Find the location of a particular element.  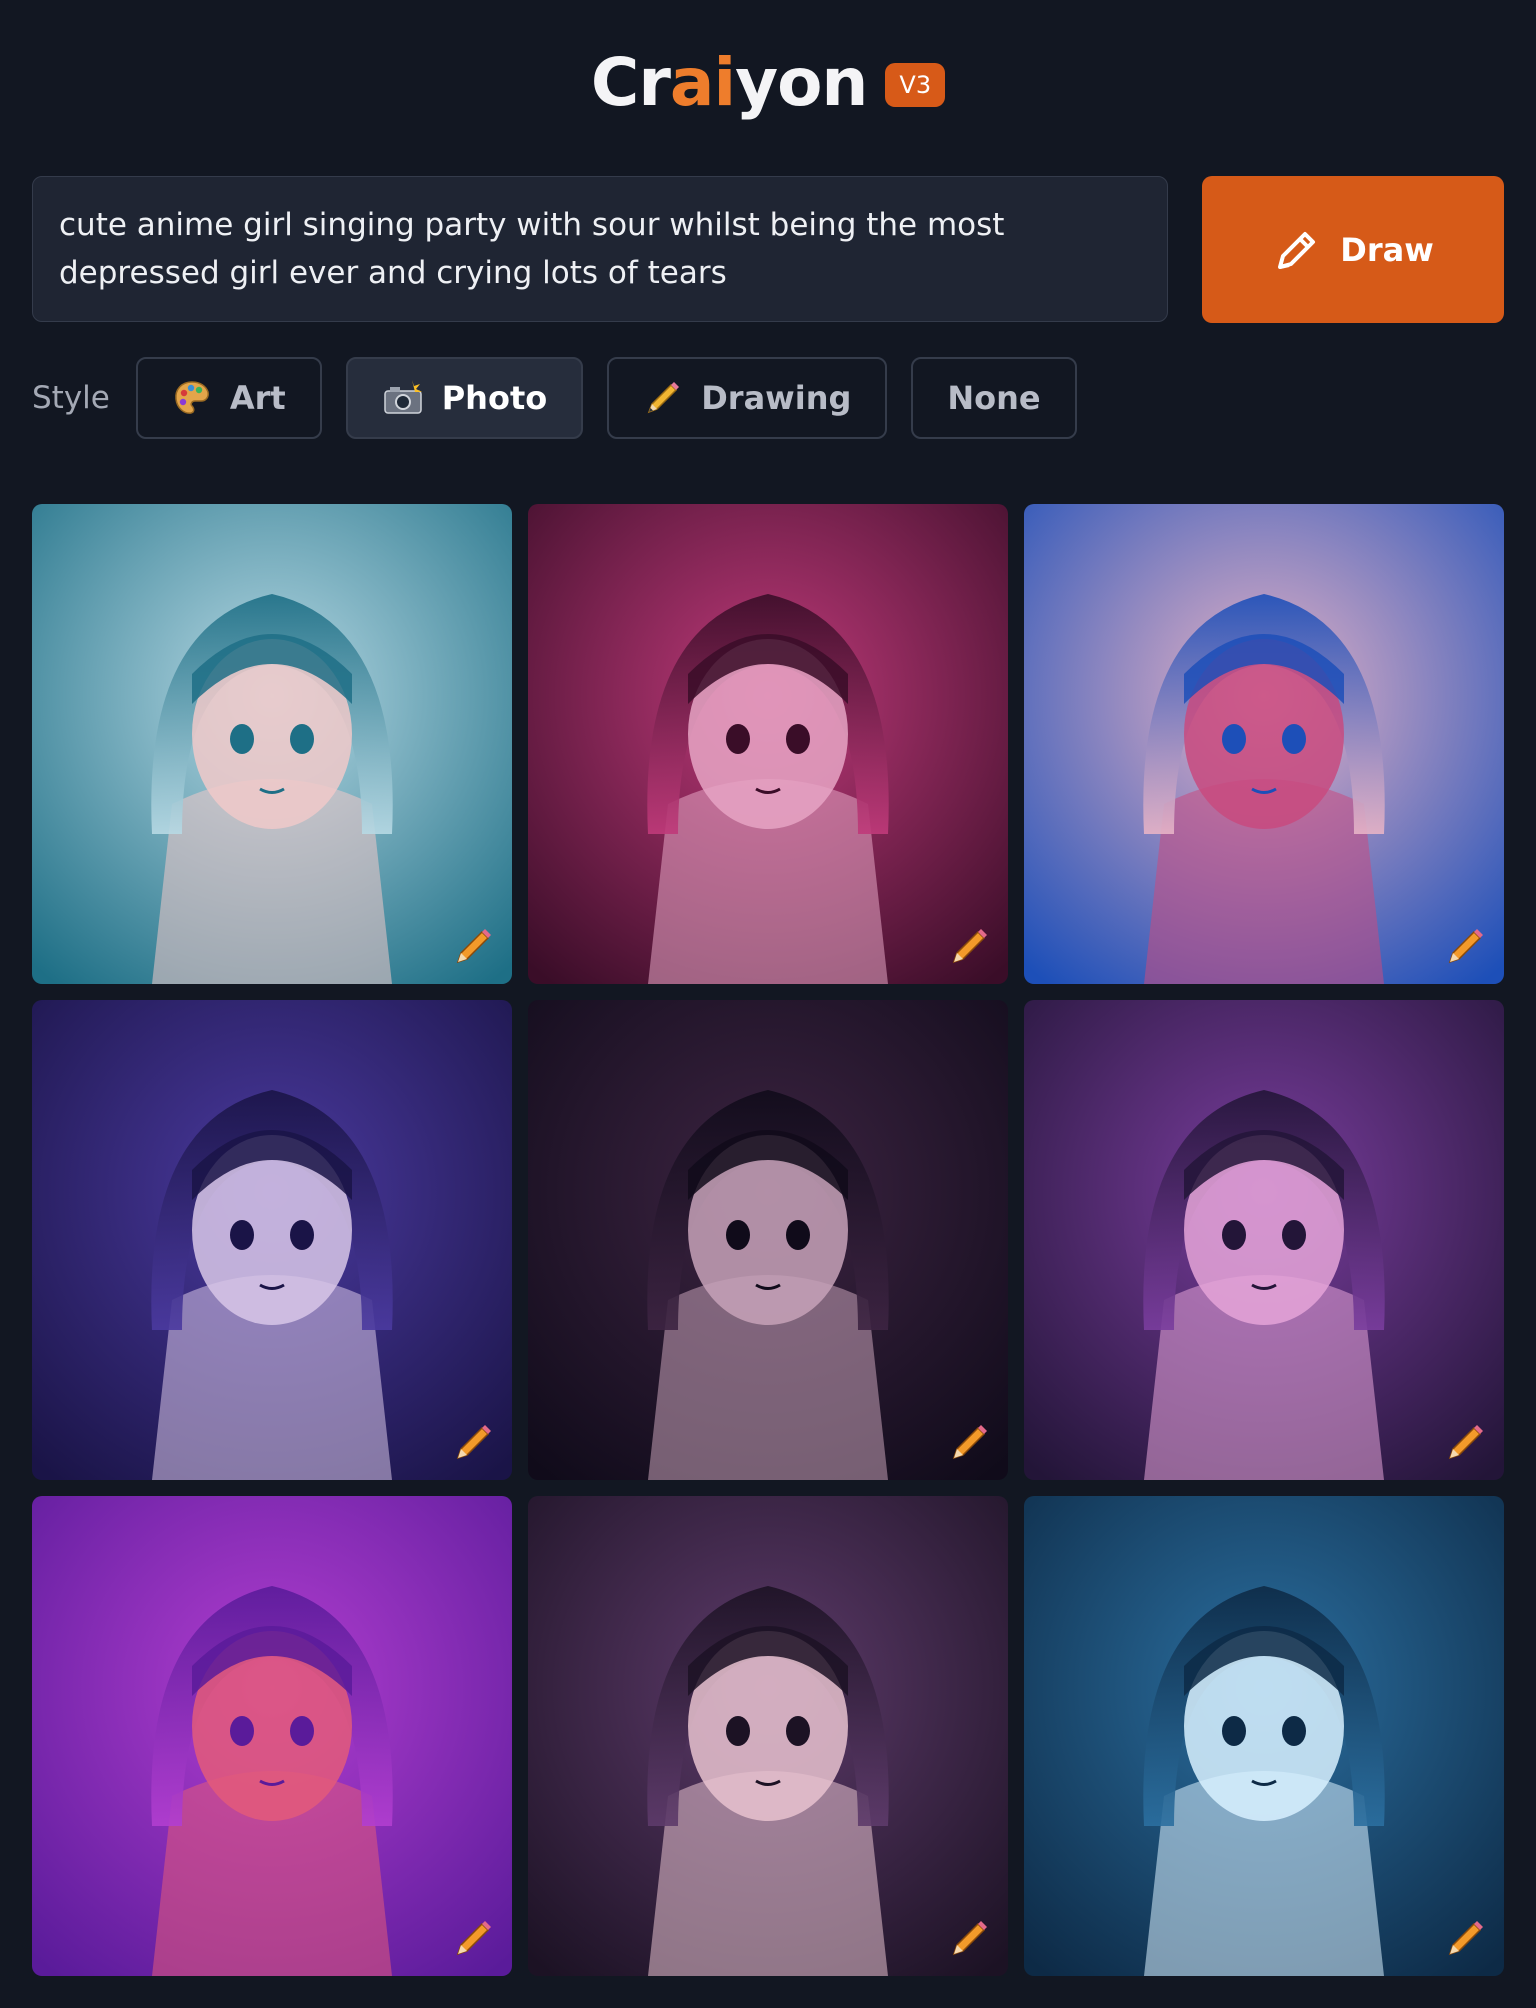

style-option-none: None is located at coordinates (994, 398).